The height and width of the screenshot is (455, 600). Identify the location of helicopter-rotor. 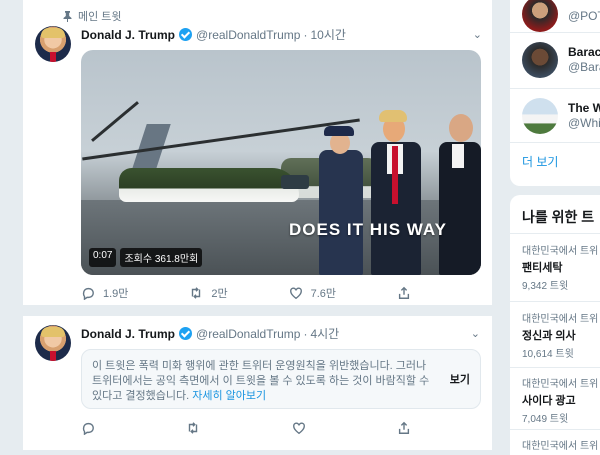
(221, 139).